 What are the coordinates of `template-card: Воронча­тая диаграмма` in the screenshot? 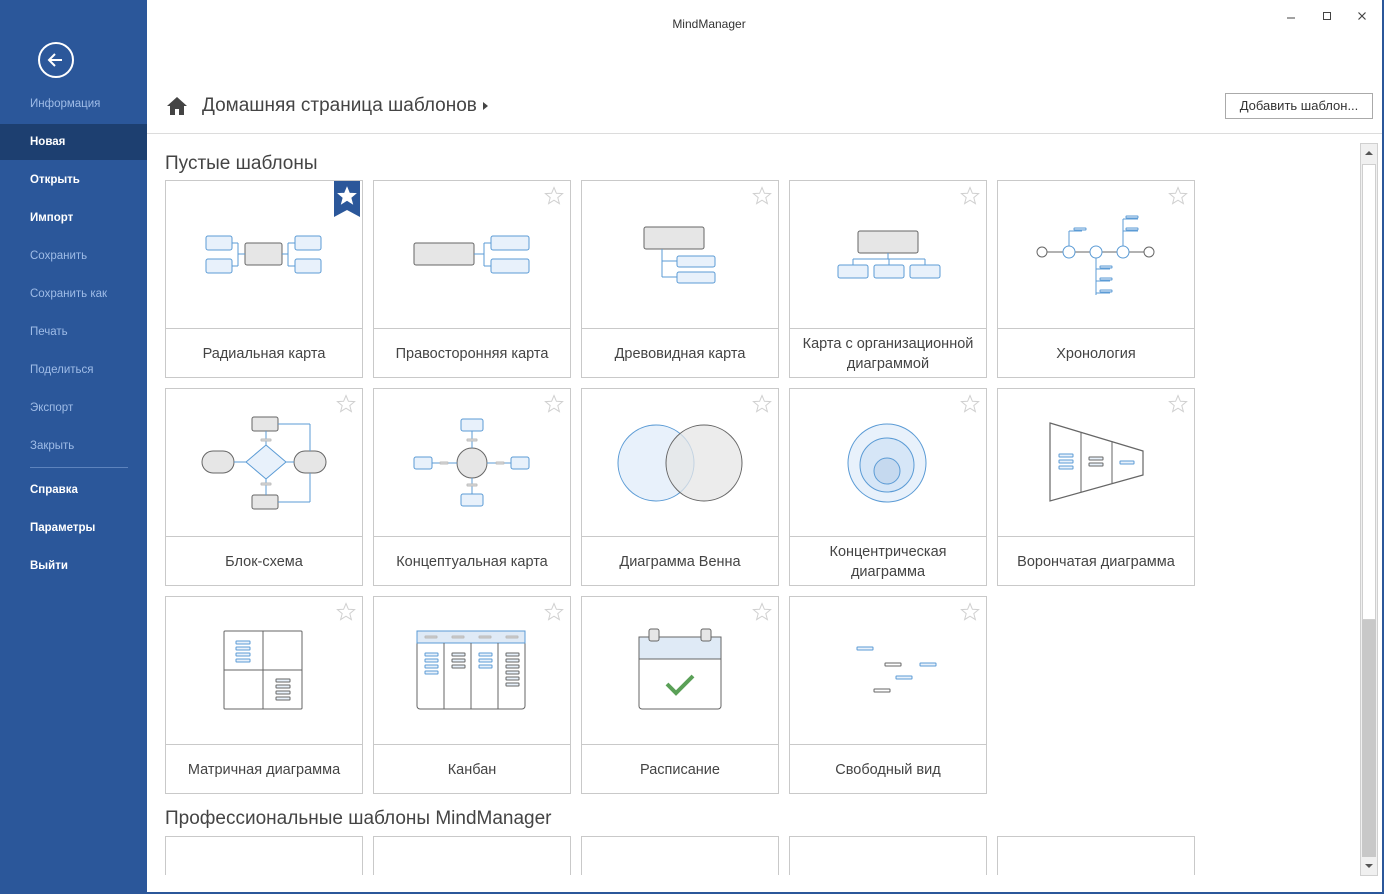 It's located at (1096, 487).